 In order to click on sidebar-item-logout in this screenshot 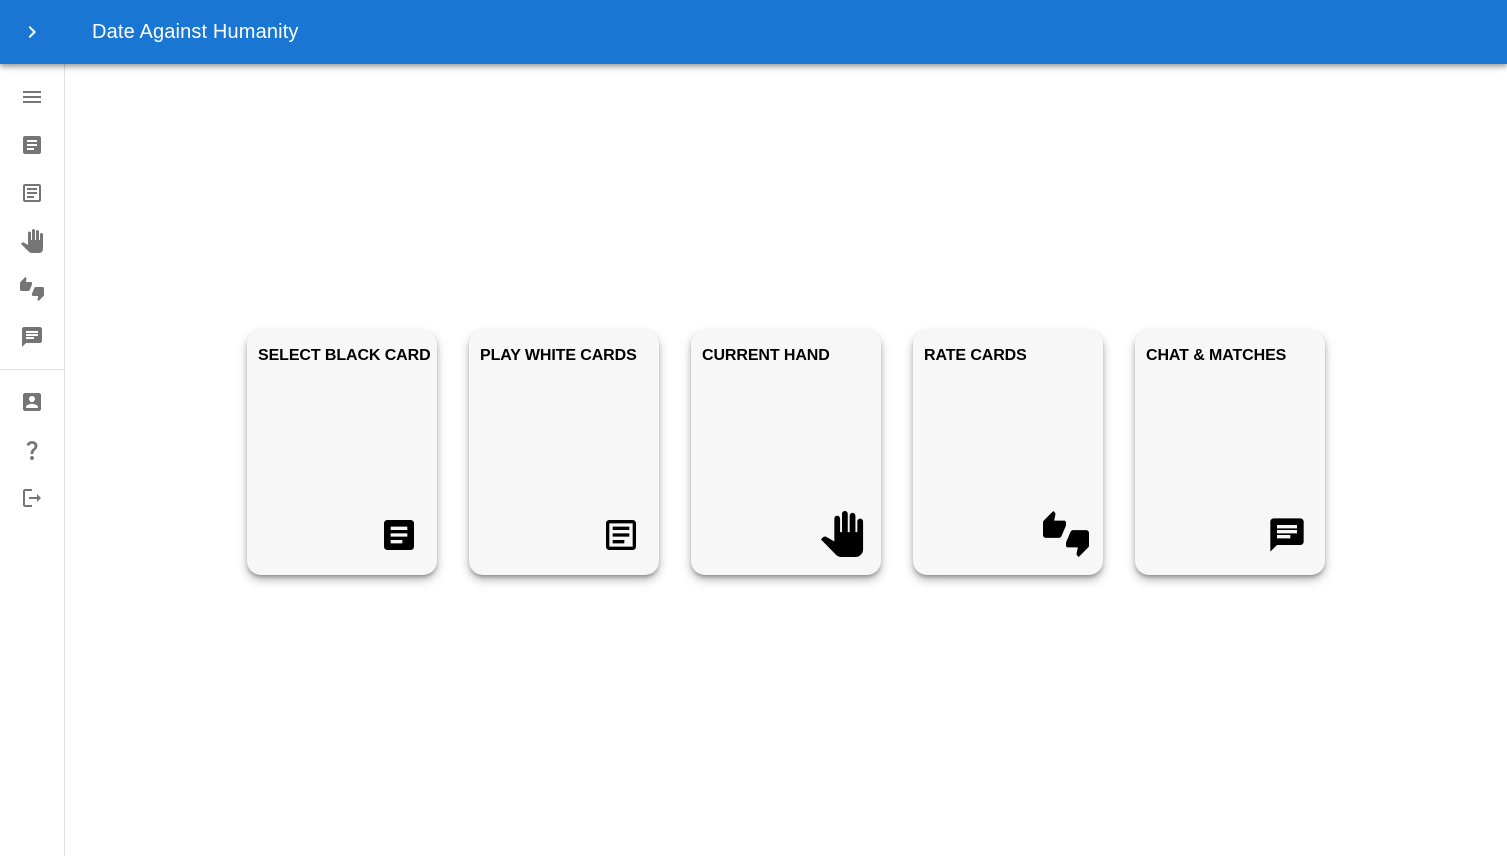, I will do `click(32, 498)`.